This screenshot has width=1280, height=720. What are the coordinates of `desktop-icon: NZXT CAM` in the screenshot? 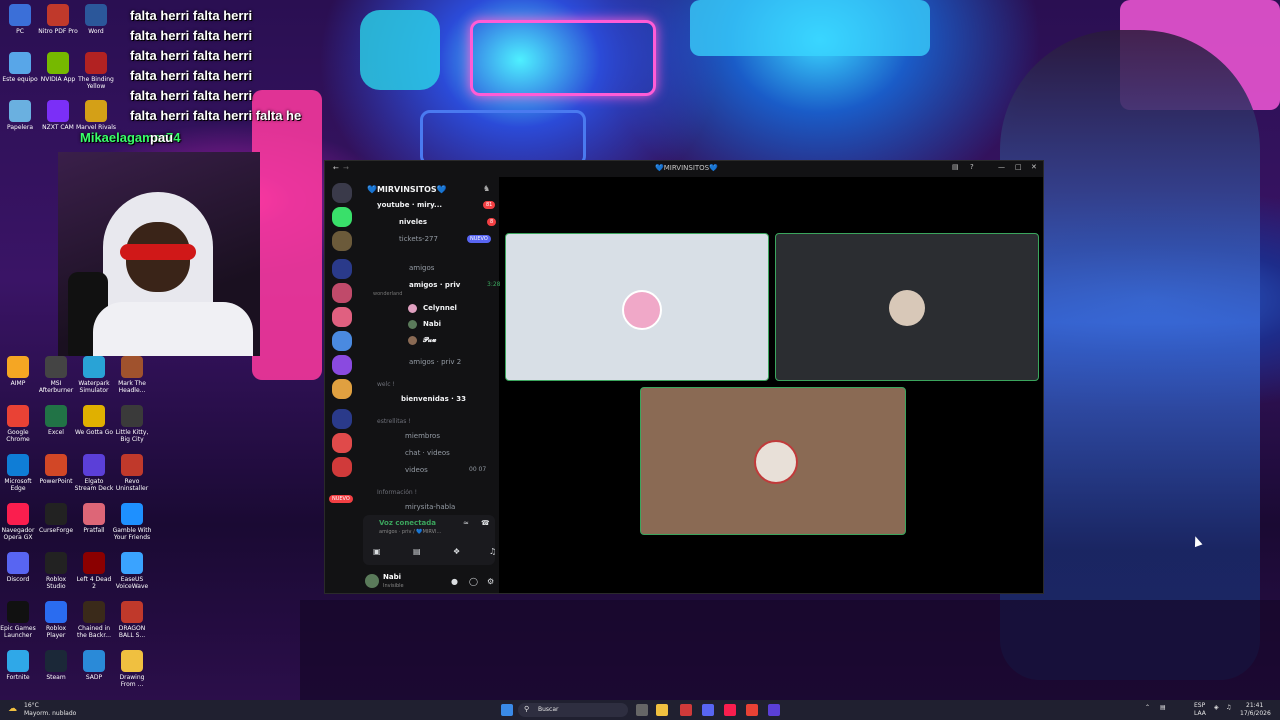 It's located at (58, 115).